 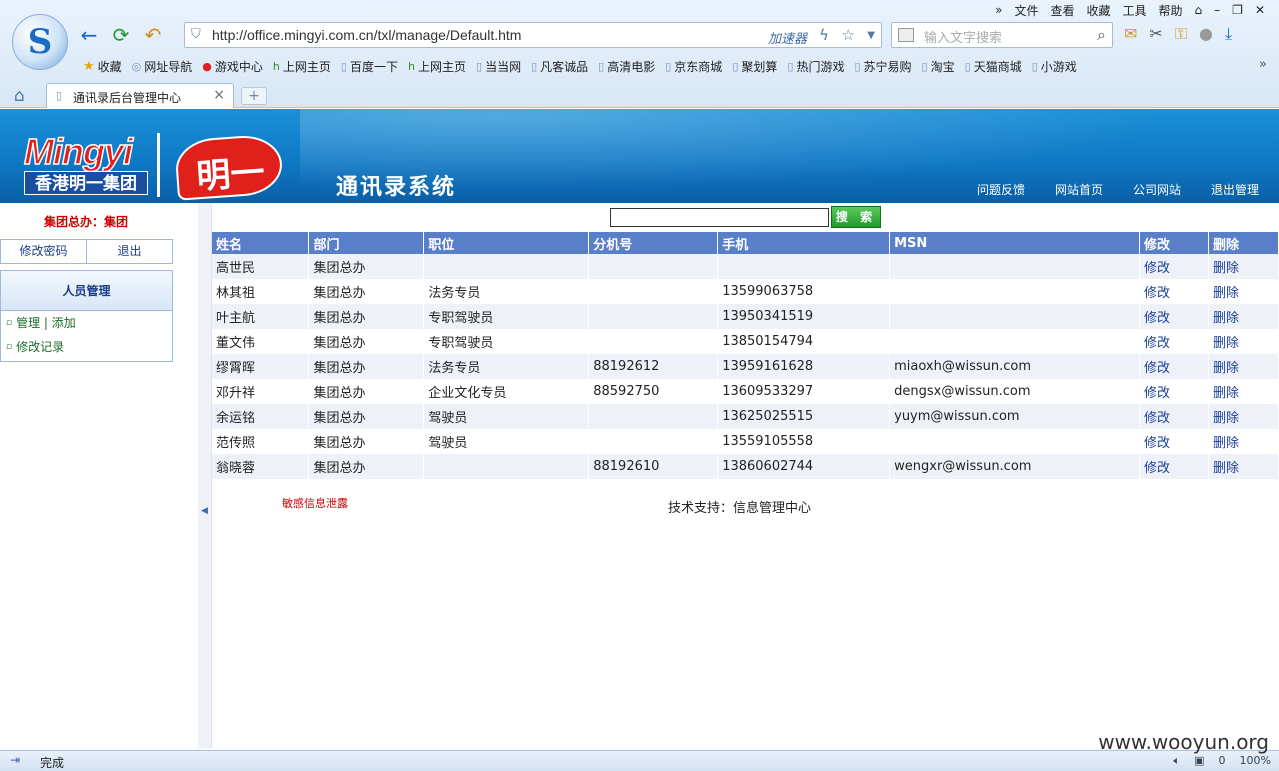 I want to click on toolbox-icon: ▣, so click(x=1199, y=761).